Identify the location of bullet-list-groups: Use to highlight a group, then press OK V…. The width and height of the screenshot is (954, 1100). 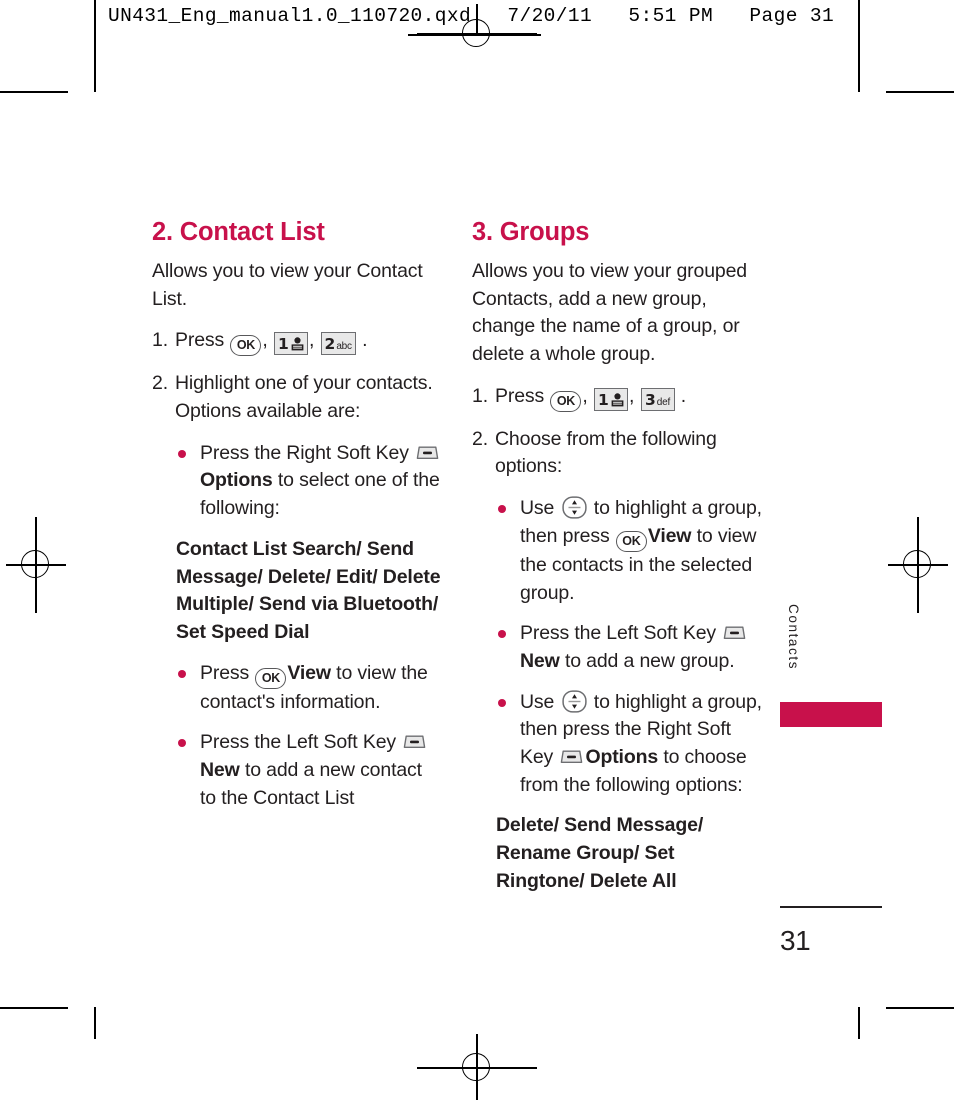
(617, 695).